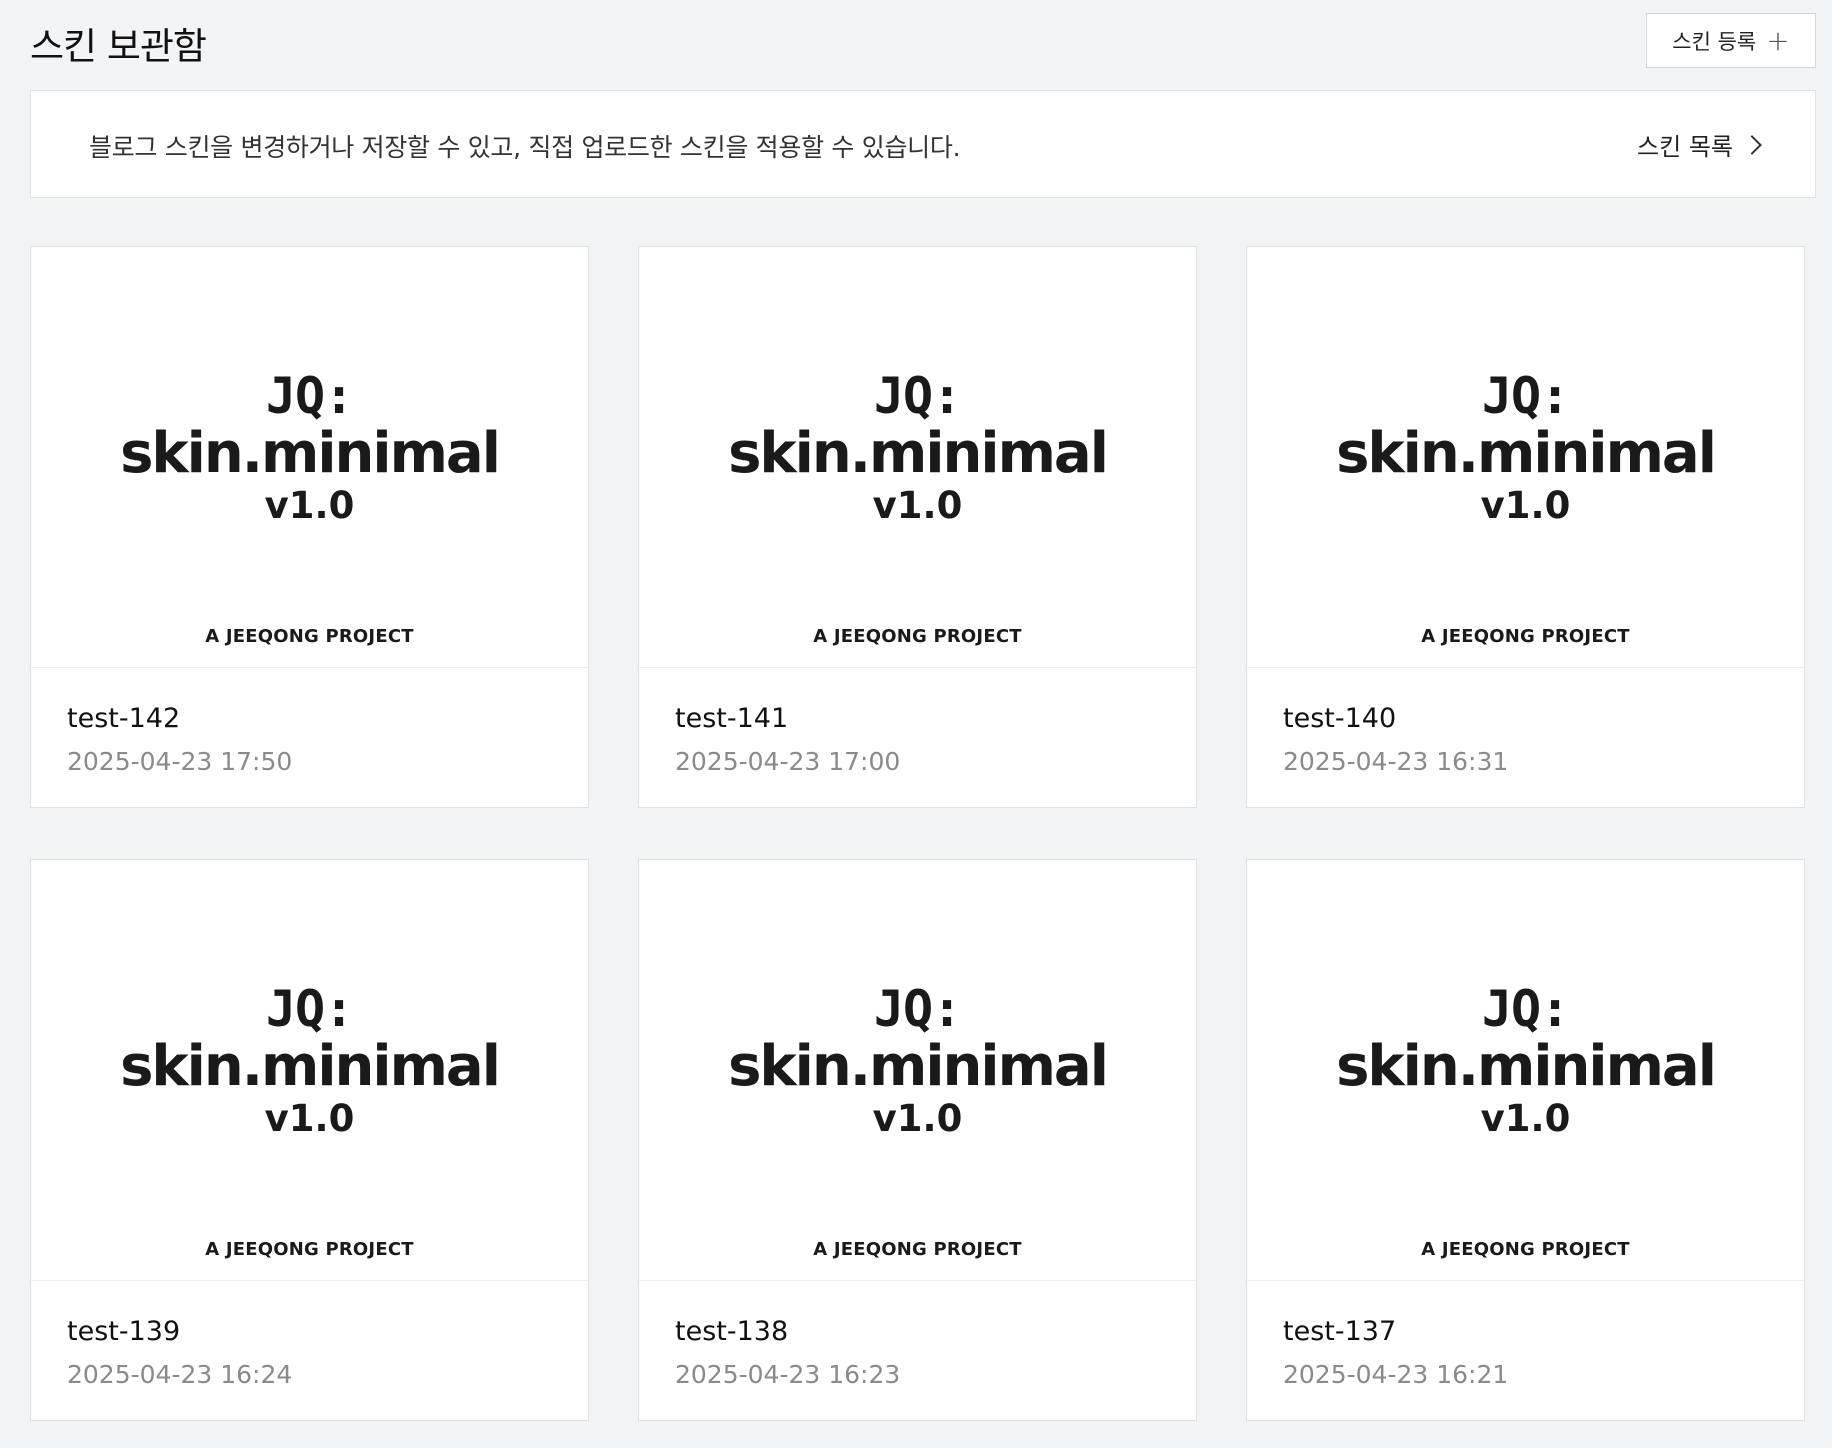  Describe the element at coordinates (1339, 1331) in the screenshot. I see `skin-name: test-137` at that location.